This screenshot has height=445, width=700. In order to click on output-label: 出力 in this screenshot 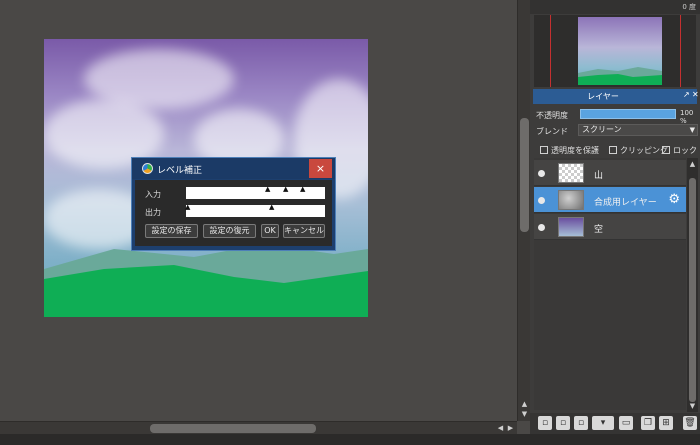, I will do `click(153, 212)`.